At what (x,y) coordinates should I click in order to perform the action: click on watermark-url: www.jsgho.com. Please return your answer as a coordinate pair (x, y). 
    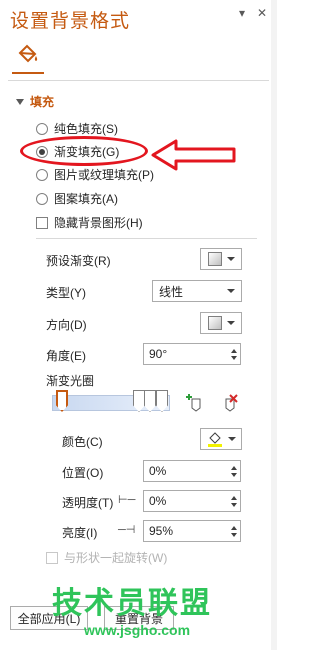
    Looking at the image, I should click on (137, 630).